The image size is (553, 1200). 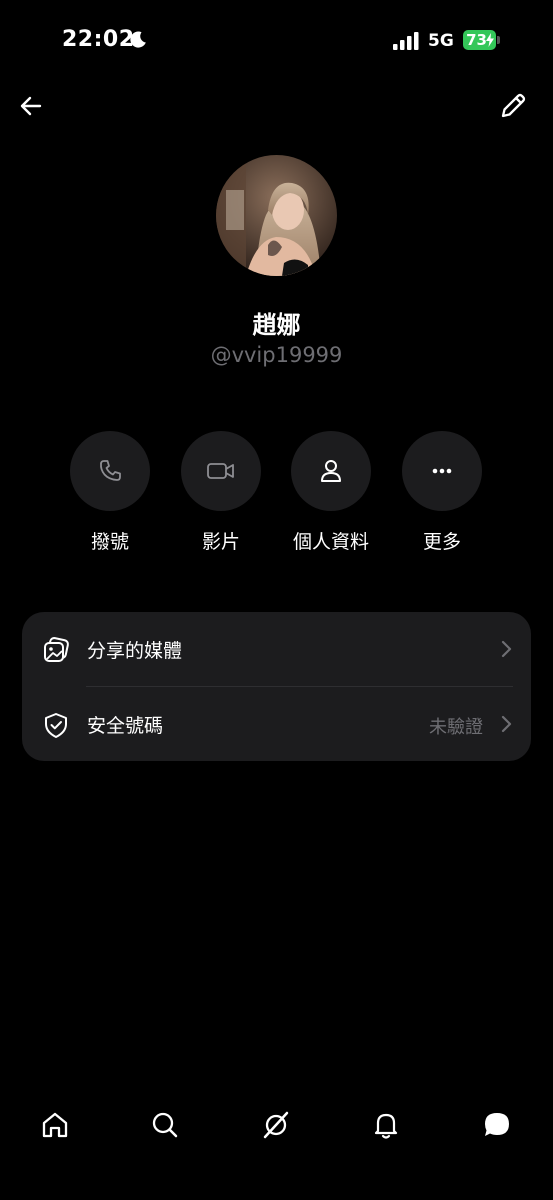 I want to click on network-label: 5G, so click(x=441, y=41).